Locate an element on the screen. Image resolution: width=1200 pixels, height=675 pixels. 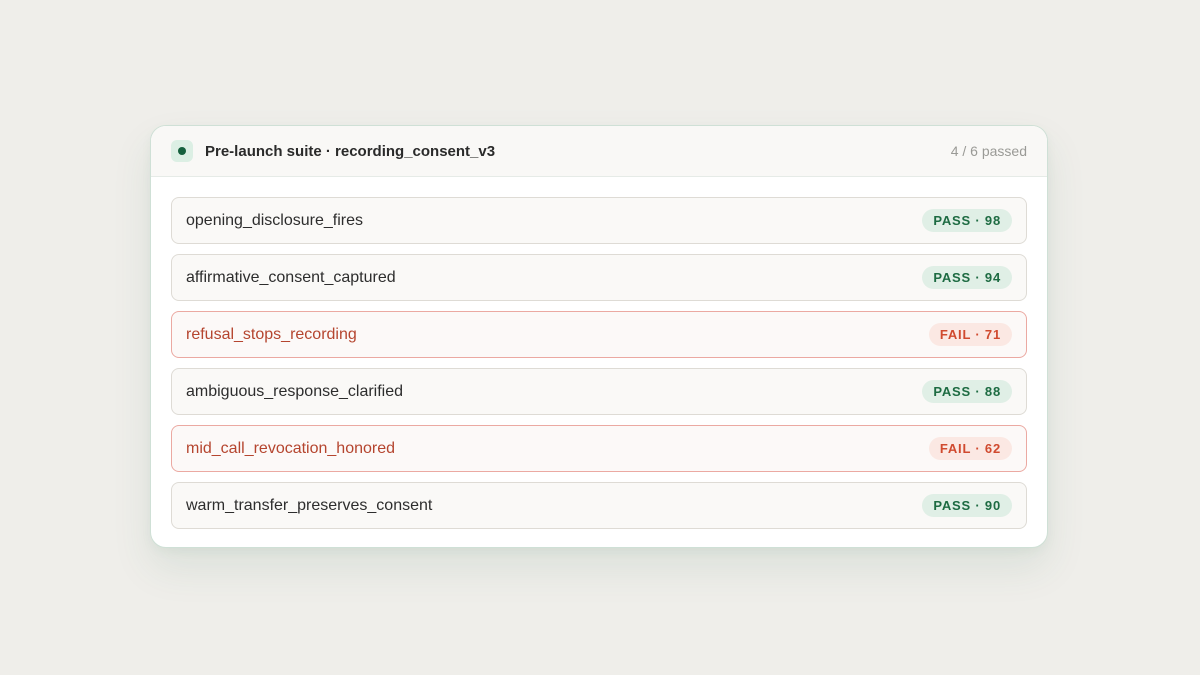
test-name: warm_transfer_preserves_consent is located at coordinates (309, 505).